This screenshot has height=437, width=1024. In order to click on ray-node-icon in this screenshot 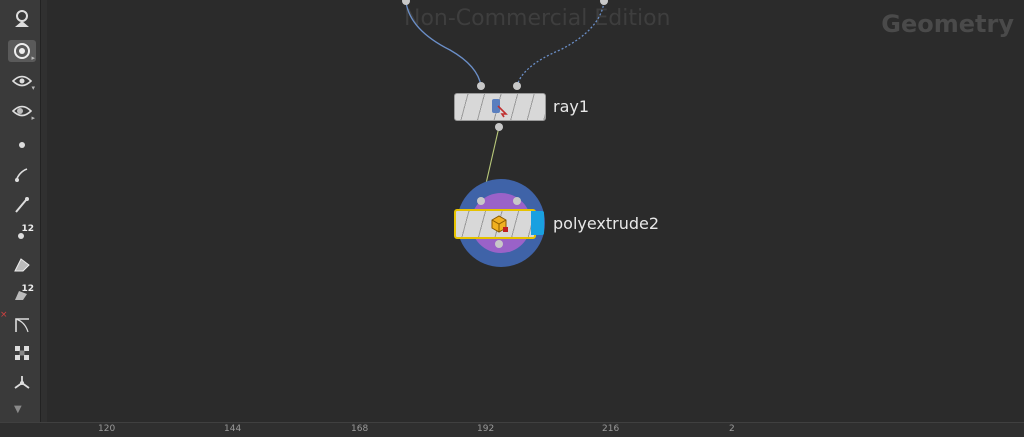, I will do `click(499, 107)`.